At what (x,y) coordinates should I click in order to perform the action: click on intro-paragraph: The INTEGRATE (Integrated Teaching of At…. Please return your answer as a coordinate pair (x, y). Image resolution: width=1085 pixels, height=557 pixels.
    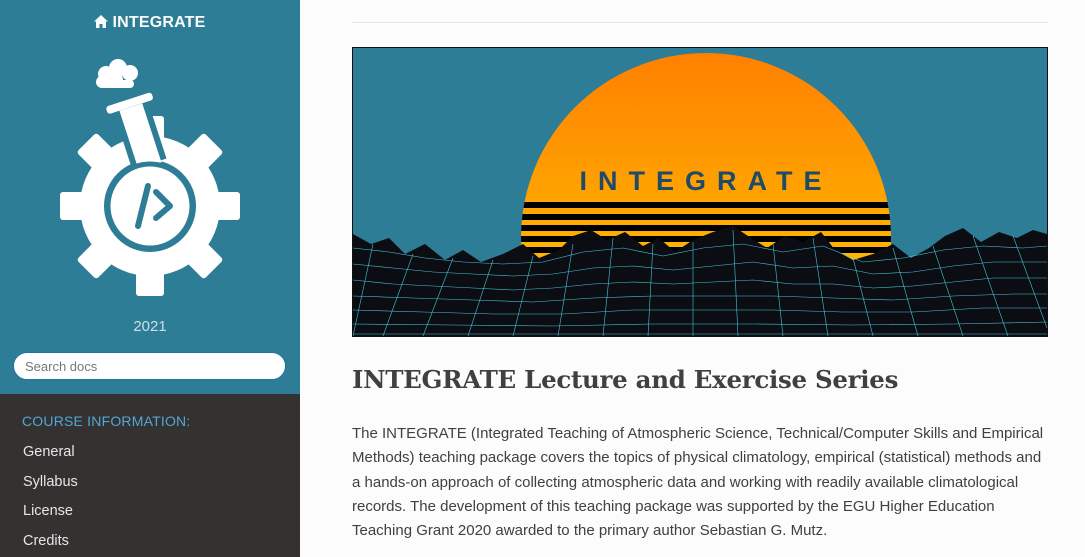
    Looking at the image, I should click on (698, 482).